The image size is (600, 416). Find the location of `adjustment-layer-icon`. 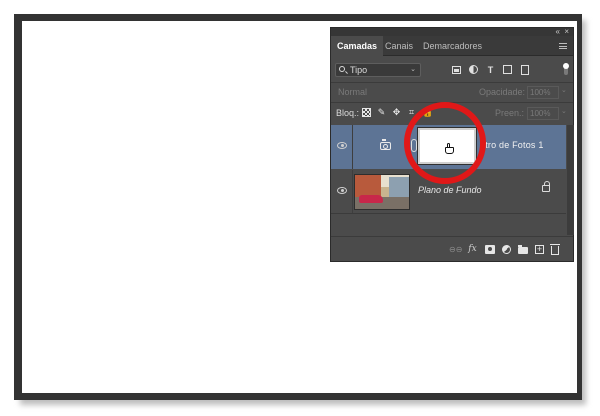

adjustment-layer-icon is located at coordinates (506, 249).